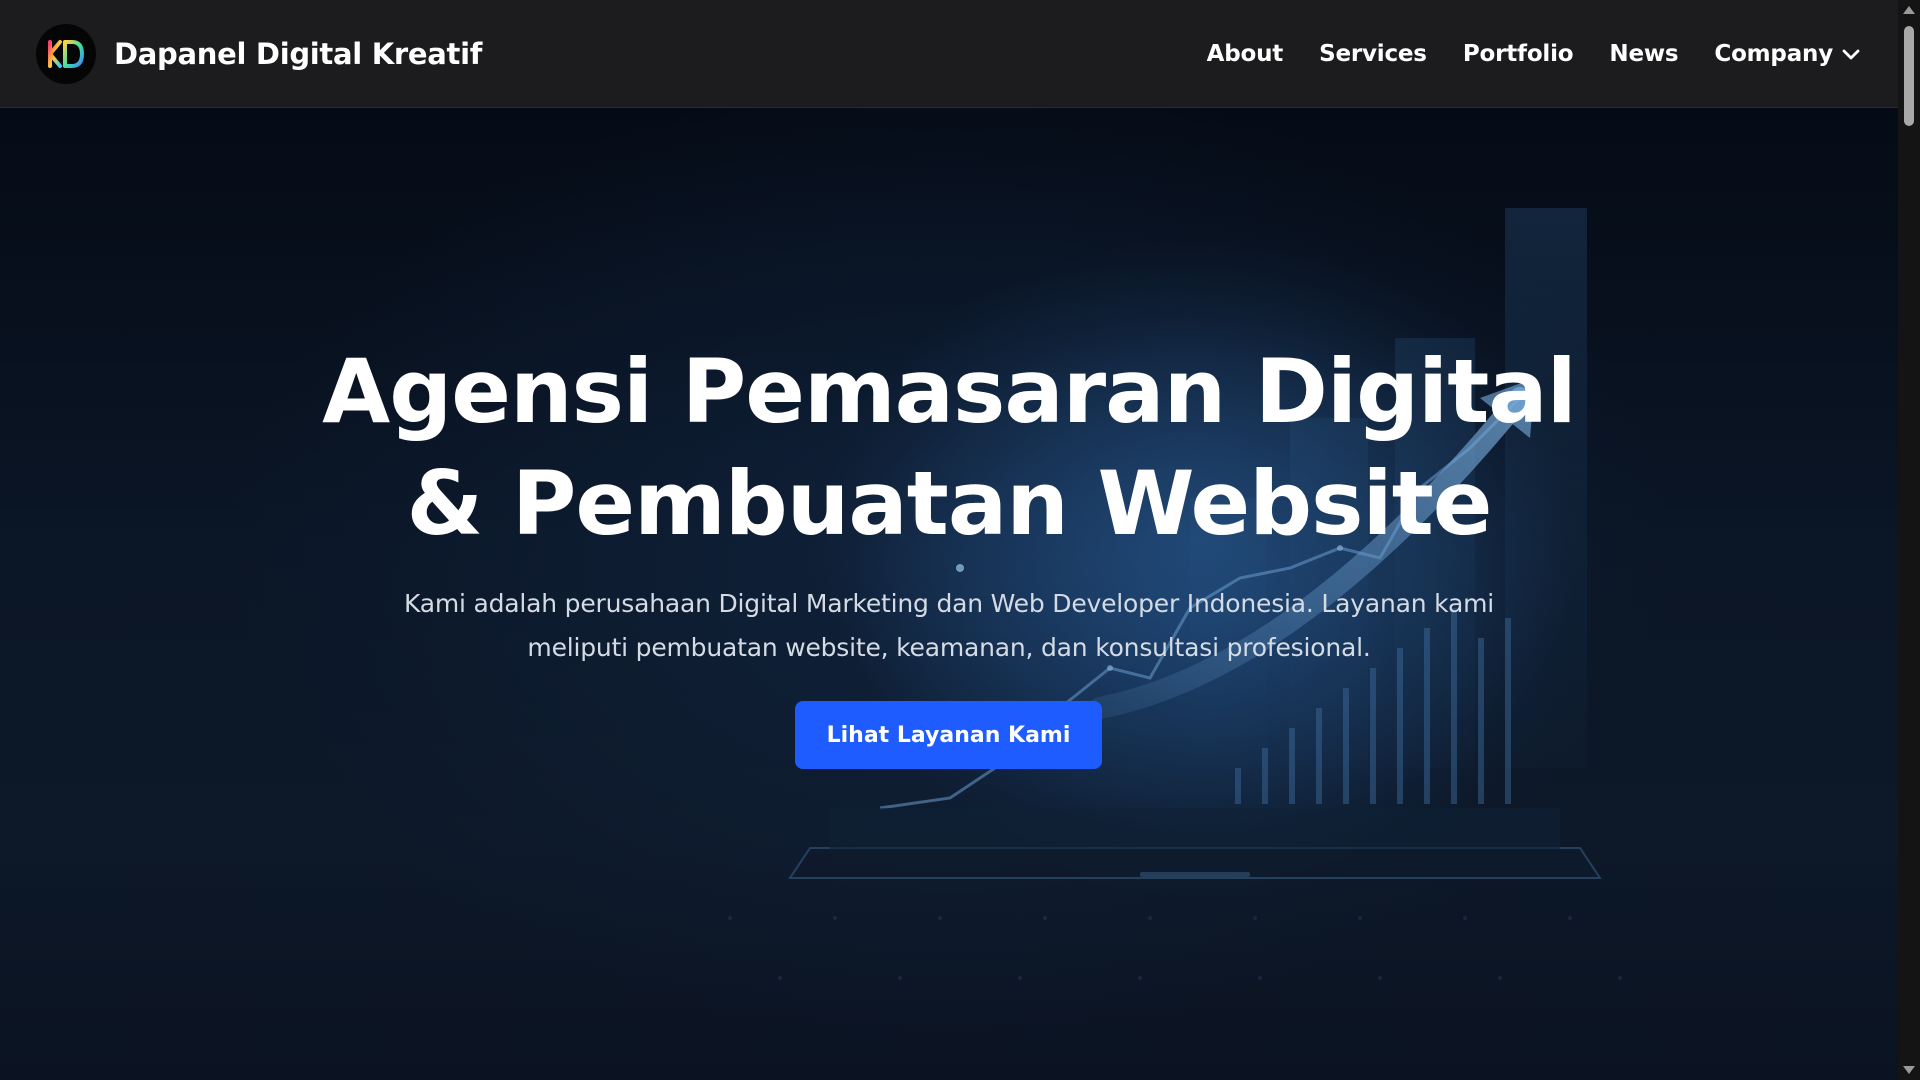  I want to click on scroll-down-arrow-icon, so click(1909, 1070).